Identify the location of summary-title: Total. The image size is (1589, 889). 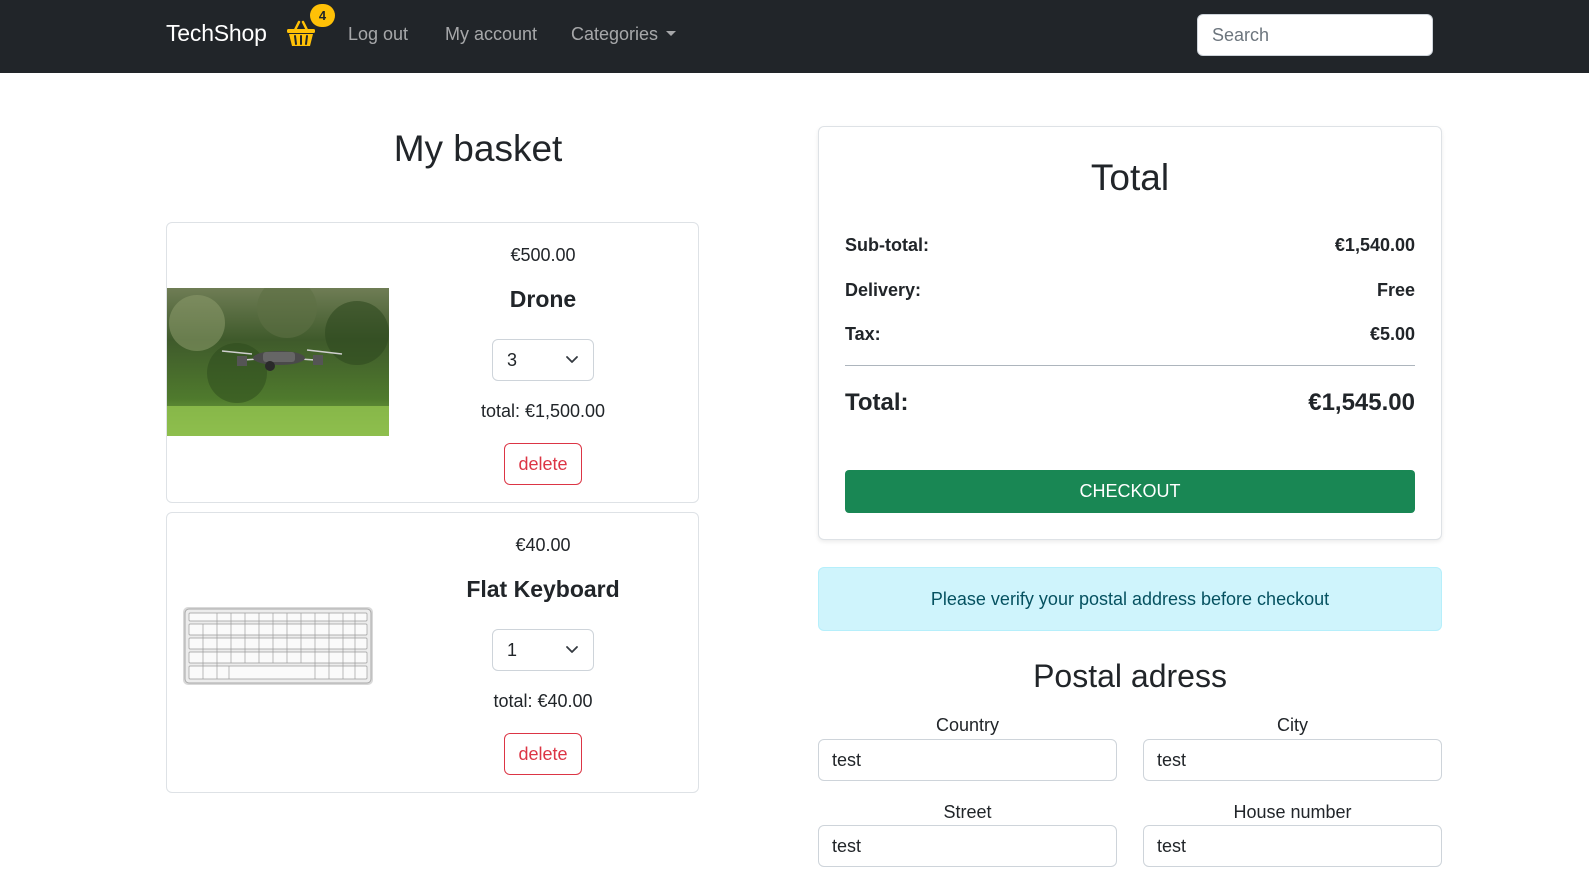
(1130, 177).